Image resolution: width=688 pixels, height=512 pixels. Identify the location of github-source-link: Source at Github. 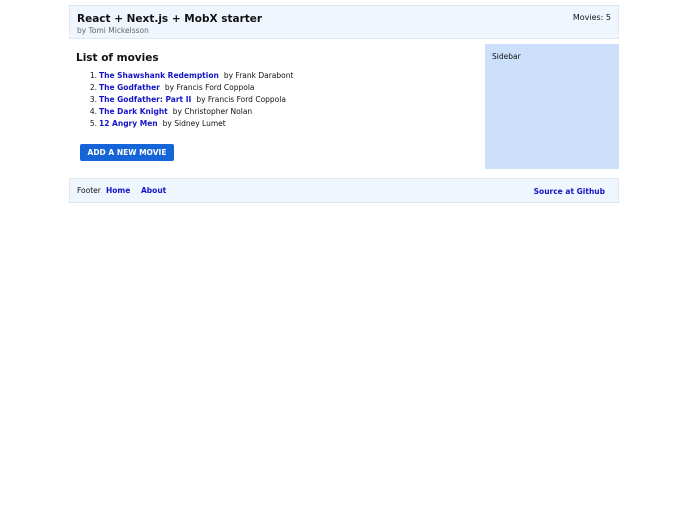
(569, 191).